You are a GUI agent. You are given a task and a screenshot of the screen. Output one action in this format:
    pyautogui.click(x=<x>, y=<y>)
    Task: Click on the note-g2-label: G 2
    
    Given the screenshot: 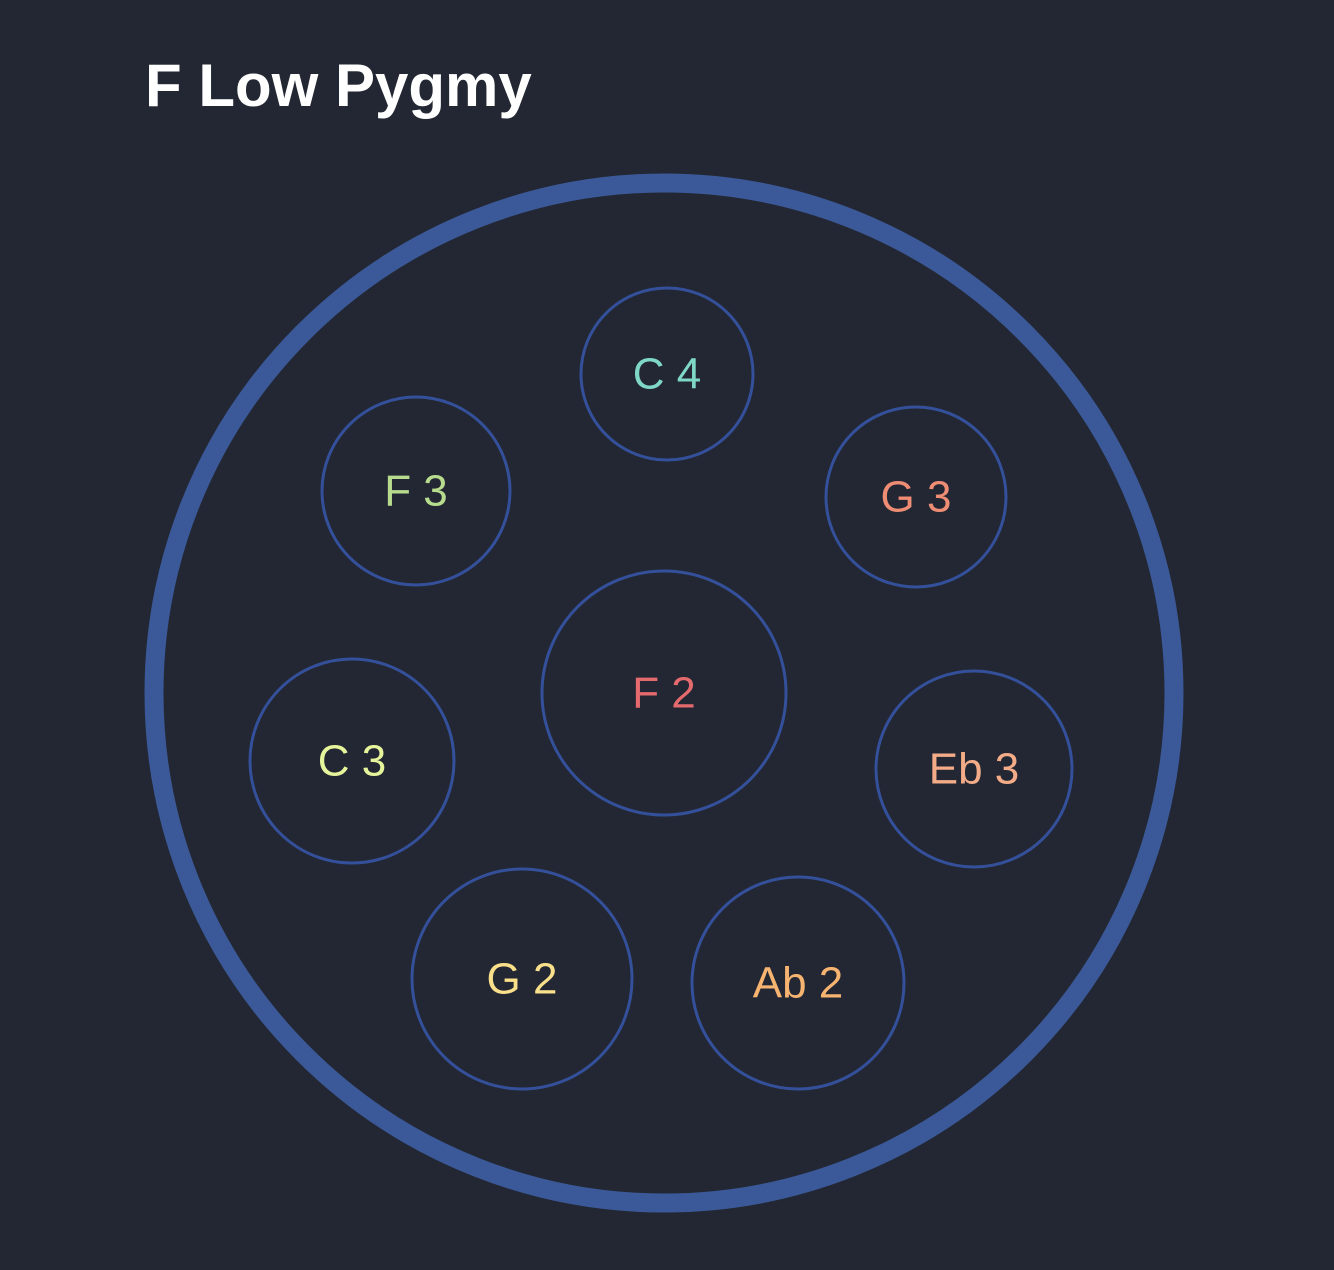 What is the action you would take?
    pyautogui.click(x=522, y=979)
    